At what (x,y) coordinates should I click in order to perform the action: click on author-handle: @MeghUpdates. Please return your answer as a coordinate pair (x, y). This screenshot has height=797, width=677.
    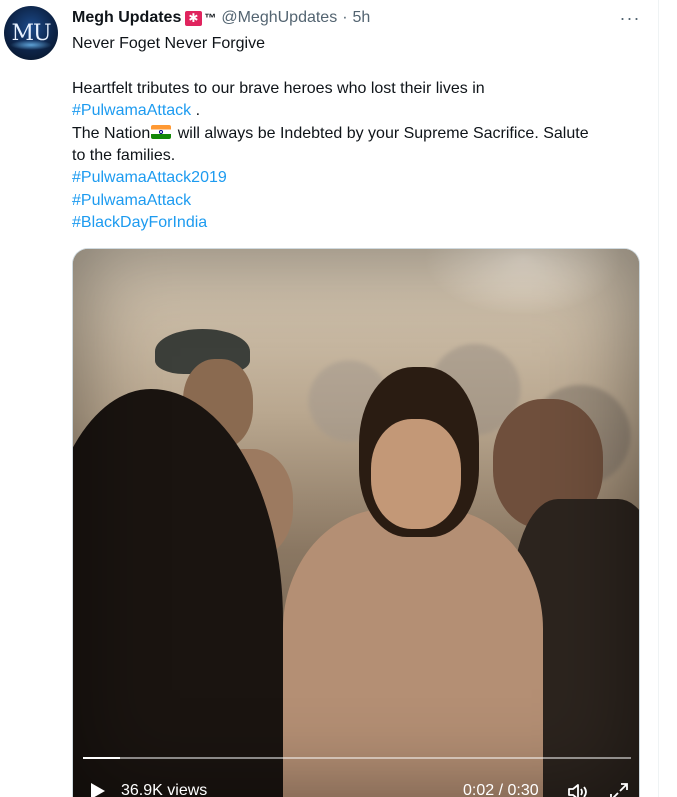
    Looking at the image, I should click on (279, 18).